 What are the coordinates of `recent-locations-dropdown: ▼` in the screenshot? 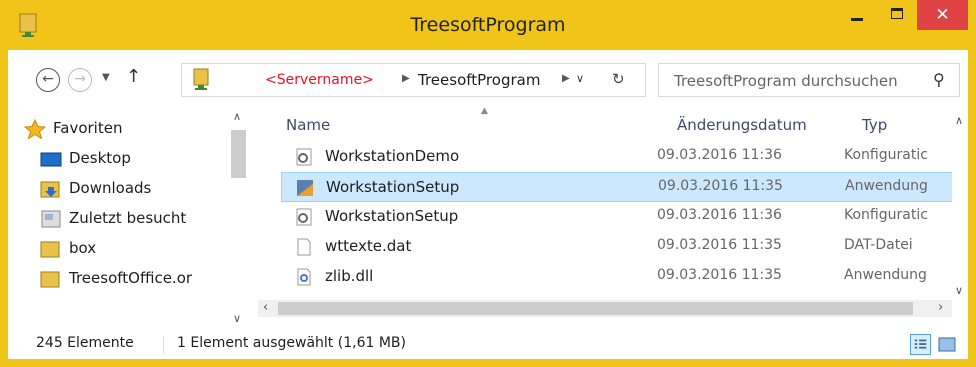 It's located at (106, 77).